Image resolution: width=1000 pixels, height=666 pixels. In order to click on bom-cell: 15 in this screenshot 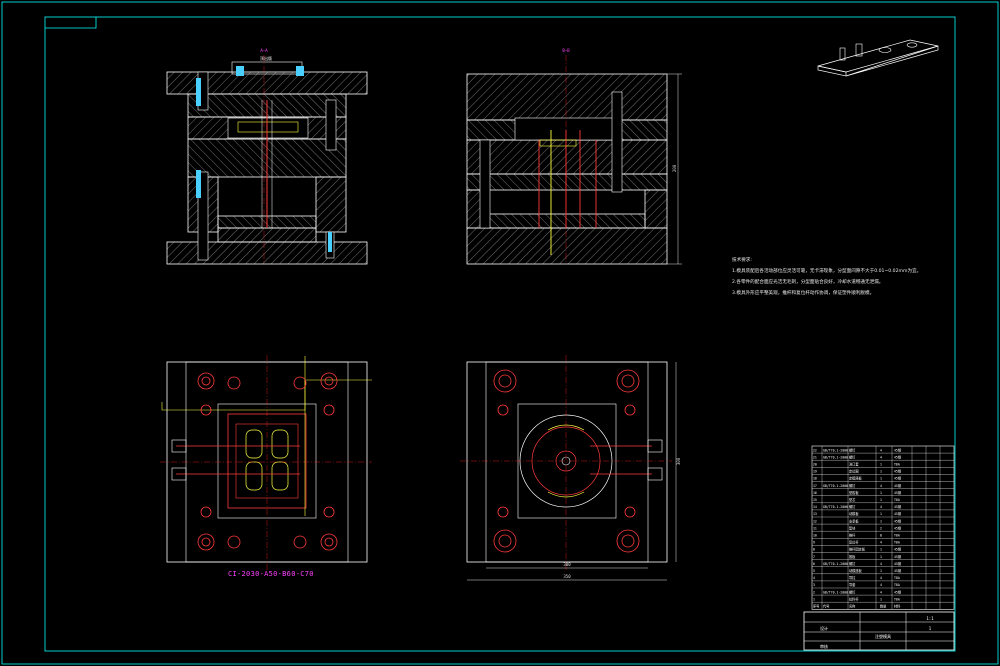, I will do `click(815, 500)`.